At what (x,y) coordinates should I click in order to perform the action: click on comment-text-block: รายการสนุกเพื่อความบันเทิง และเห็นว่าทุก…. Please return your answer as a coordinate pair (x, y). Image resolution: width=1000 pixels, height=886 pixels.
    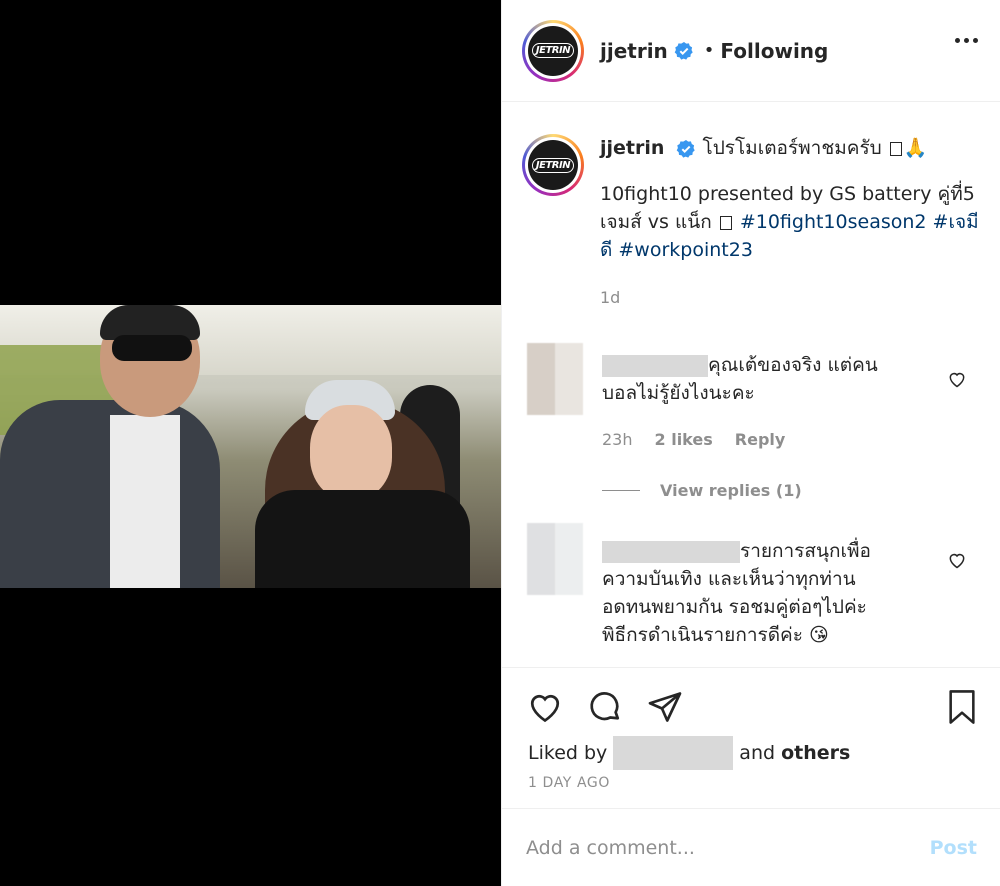
    Looking at the image, I should click on (752, 593).